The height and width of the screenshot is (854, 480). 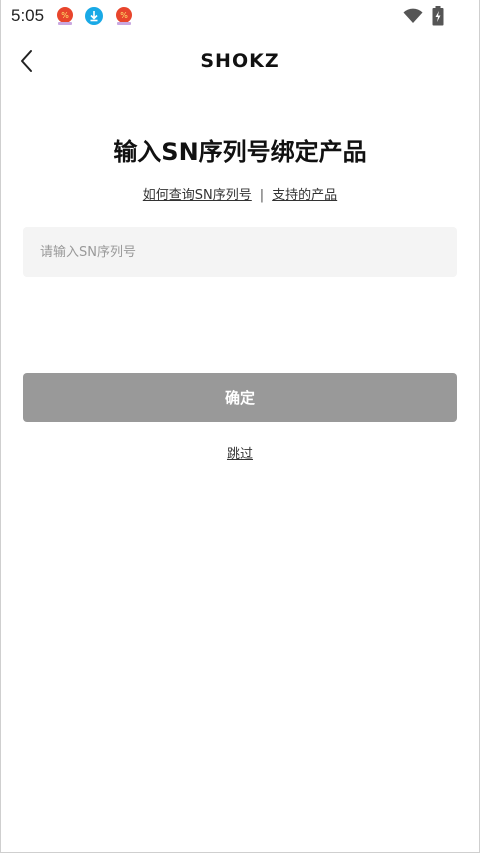 I want to click on supported-products-link: 支持的产品, so click(x=304, y=195).